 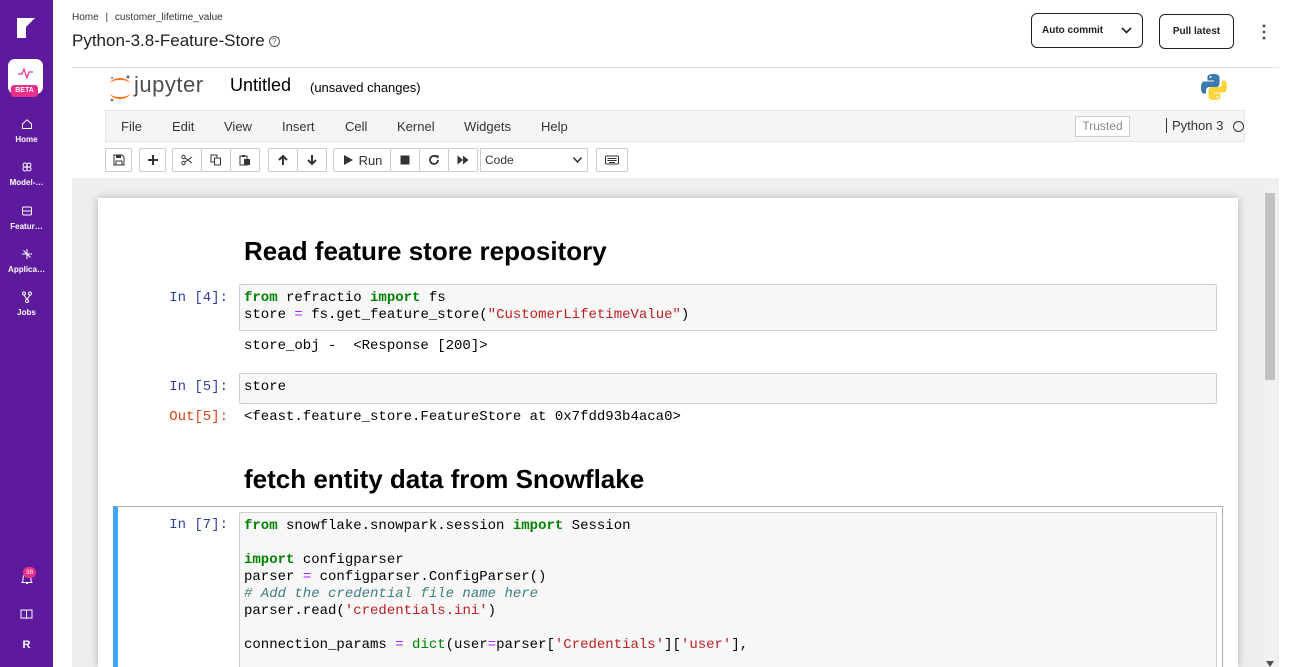 I want to click on code-token: ][, so click(x=672, y=645).